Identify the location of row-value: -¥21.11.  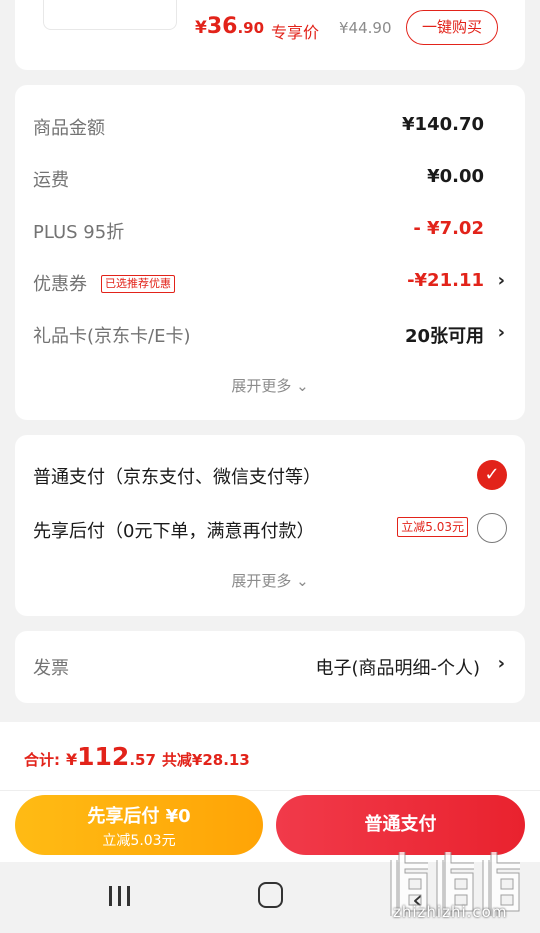
(445, 280).